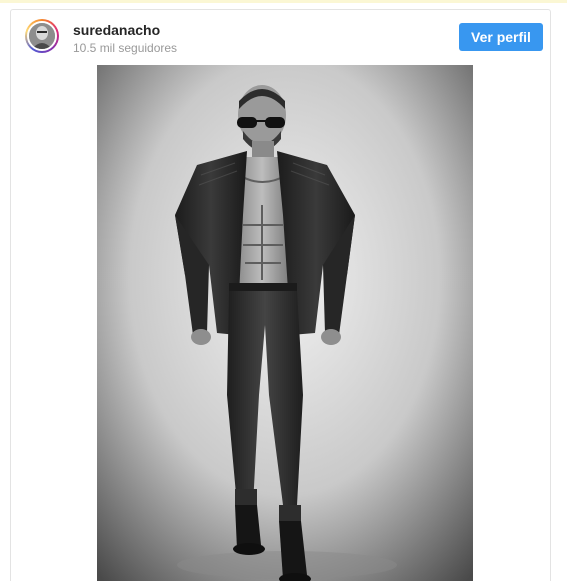 This screenshot has width=567, height=581. Describe the element at coordinates (501, 37) in the screenshot. I see `view-profile-button: Ver perfil` at that location.